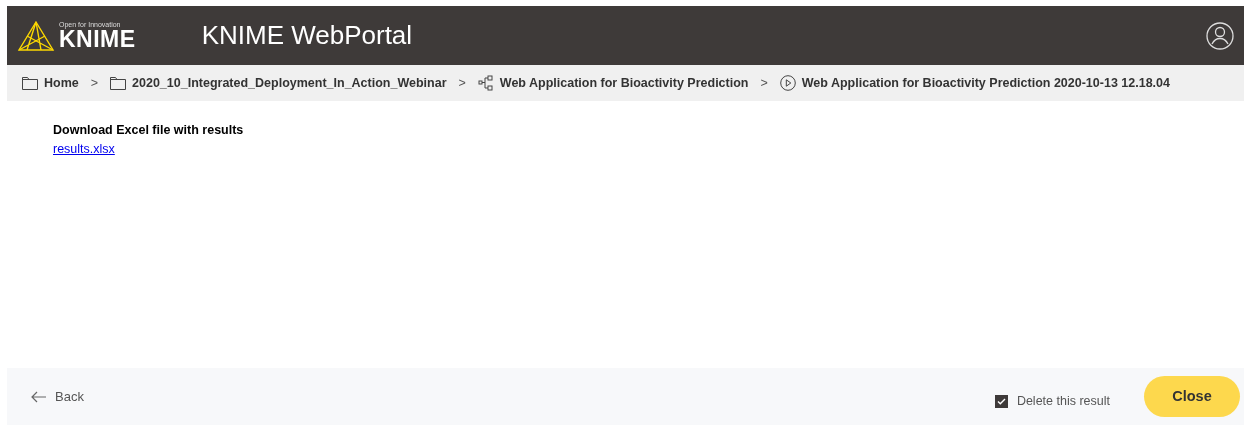  I want to click on play-icon, so click(787, 83).